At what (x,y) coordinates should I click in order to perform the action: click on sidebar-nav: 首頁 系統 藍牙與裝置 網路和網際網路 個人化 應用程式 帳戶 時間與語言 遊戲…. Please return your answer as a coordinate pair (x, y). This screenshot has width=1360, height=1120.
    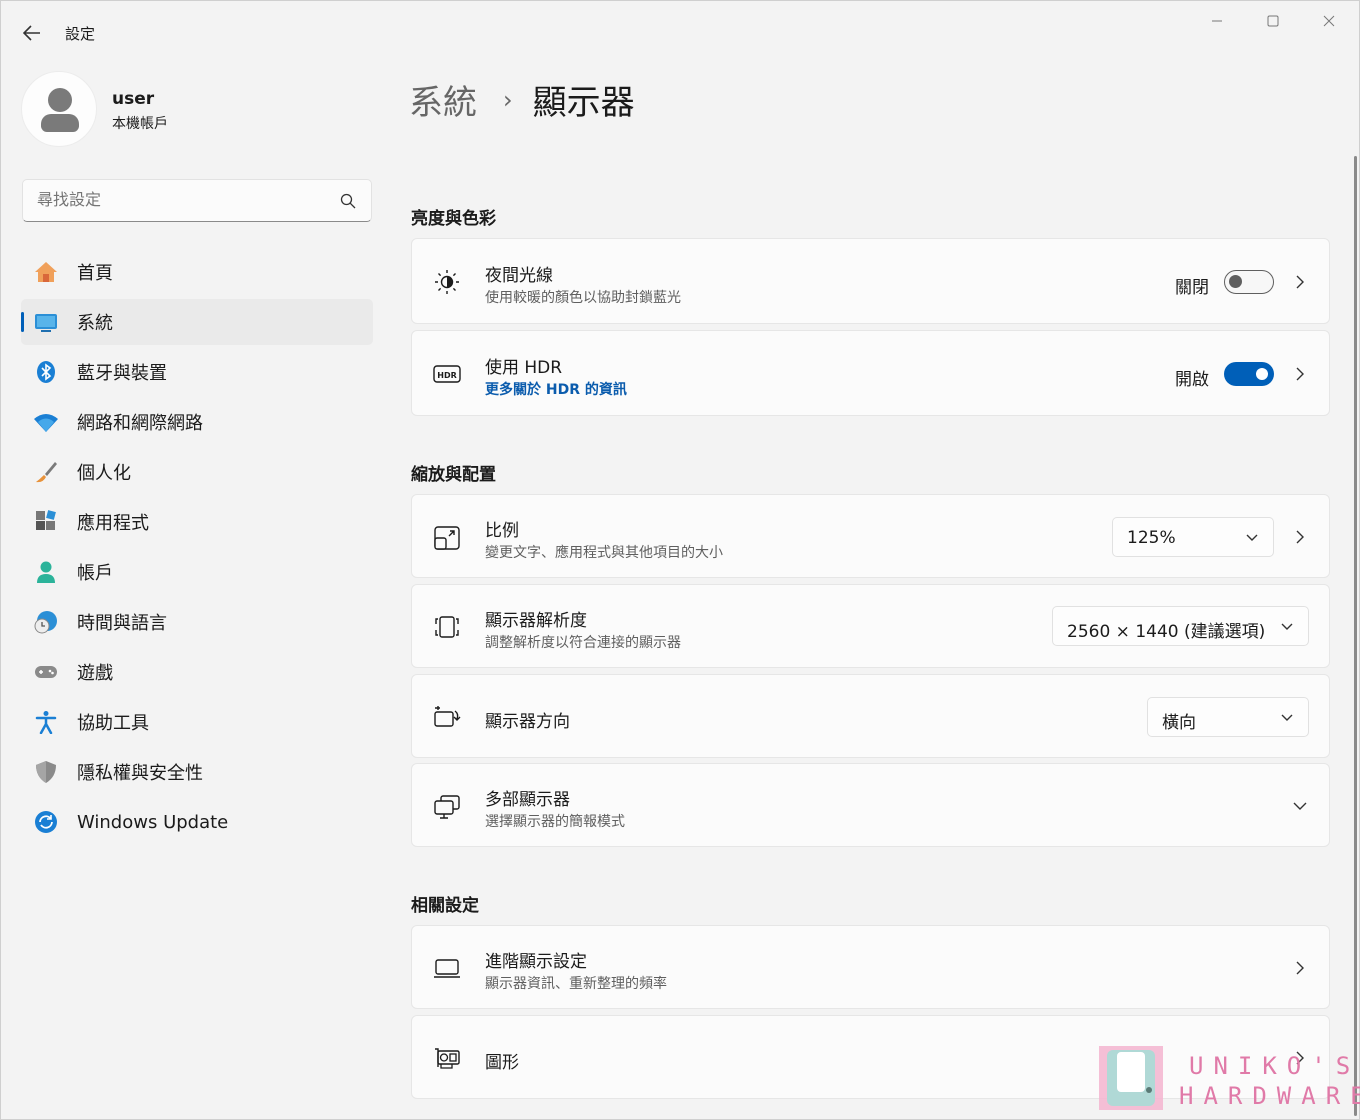
    Looking at the image, I should click on (197, 549).